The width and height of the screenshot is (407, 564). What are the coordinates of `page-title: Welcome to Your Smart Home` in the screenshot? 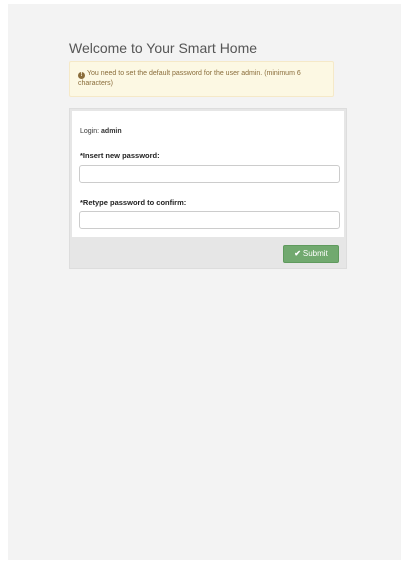 It's located at (163, 48).